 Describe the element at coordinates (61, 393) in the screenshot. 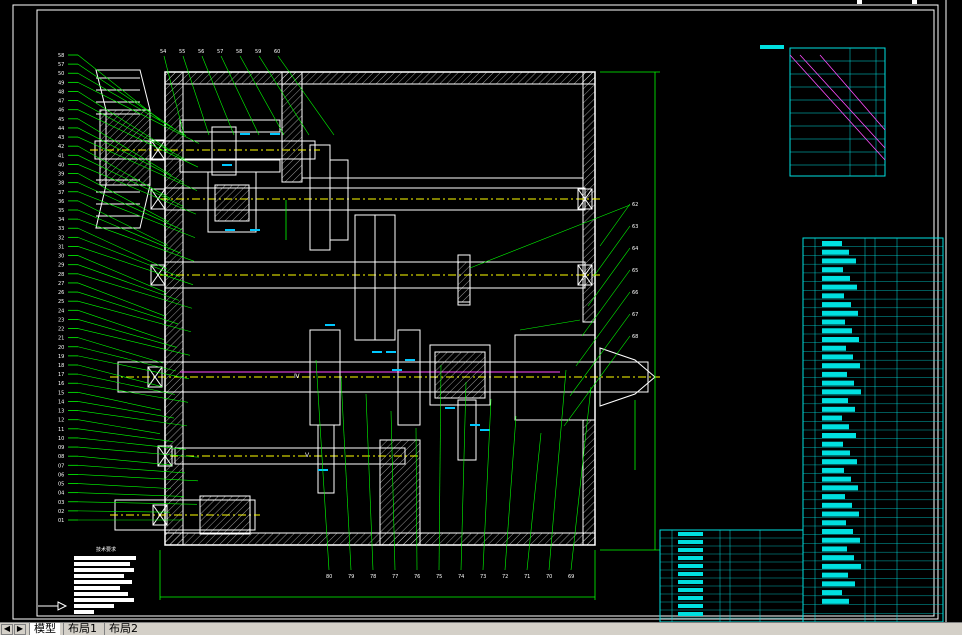

I see `left-part-number-15: 15` at that location.